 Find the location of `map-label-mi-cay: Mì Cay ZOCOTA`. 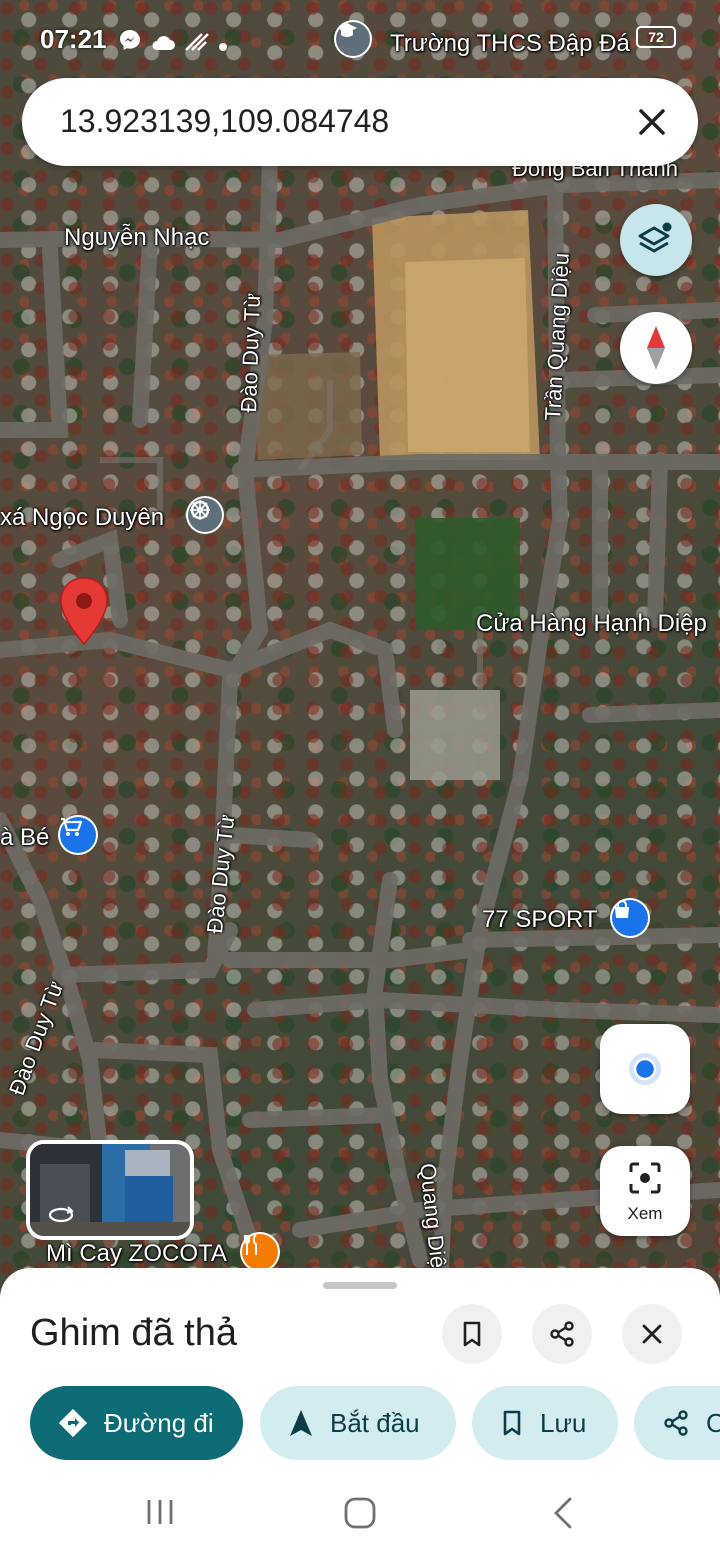

map-label-mi-cay: Mì Cay ZOCOTA is located at coordinates (136, 1254).